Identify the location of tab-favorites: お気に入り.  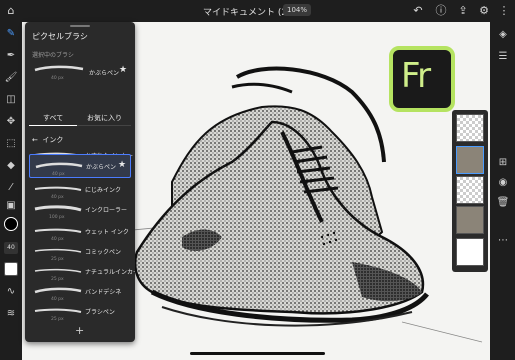
(104, 118).